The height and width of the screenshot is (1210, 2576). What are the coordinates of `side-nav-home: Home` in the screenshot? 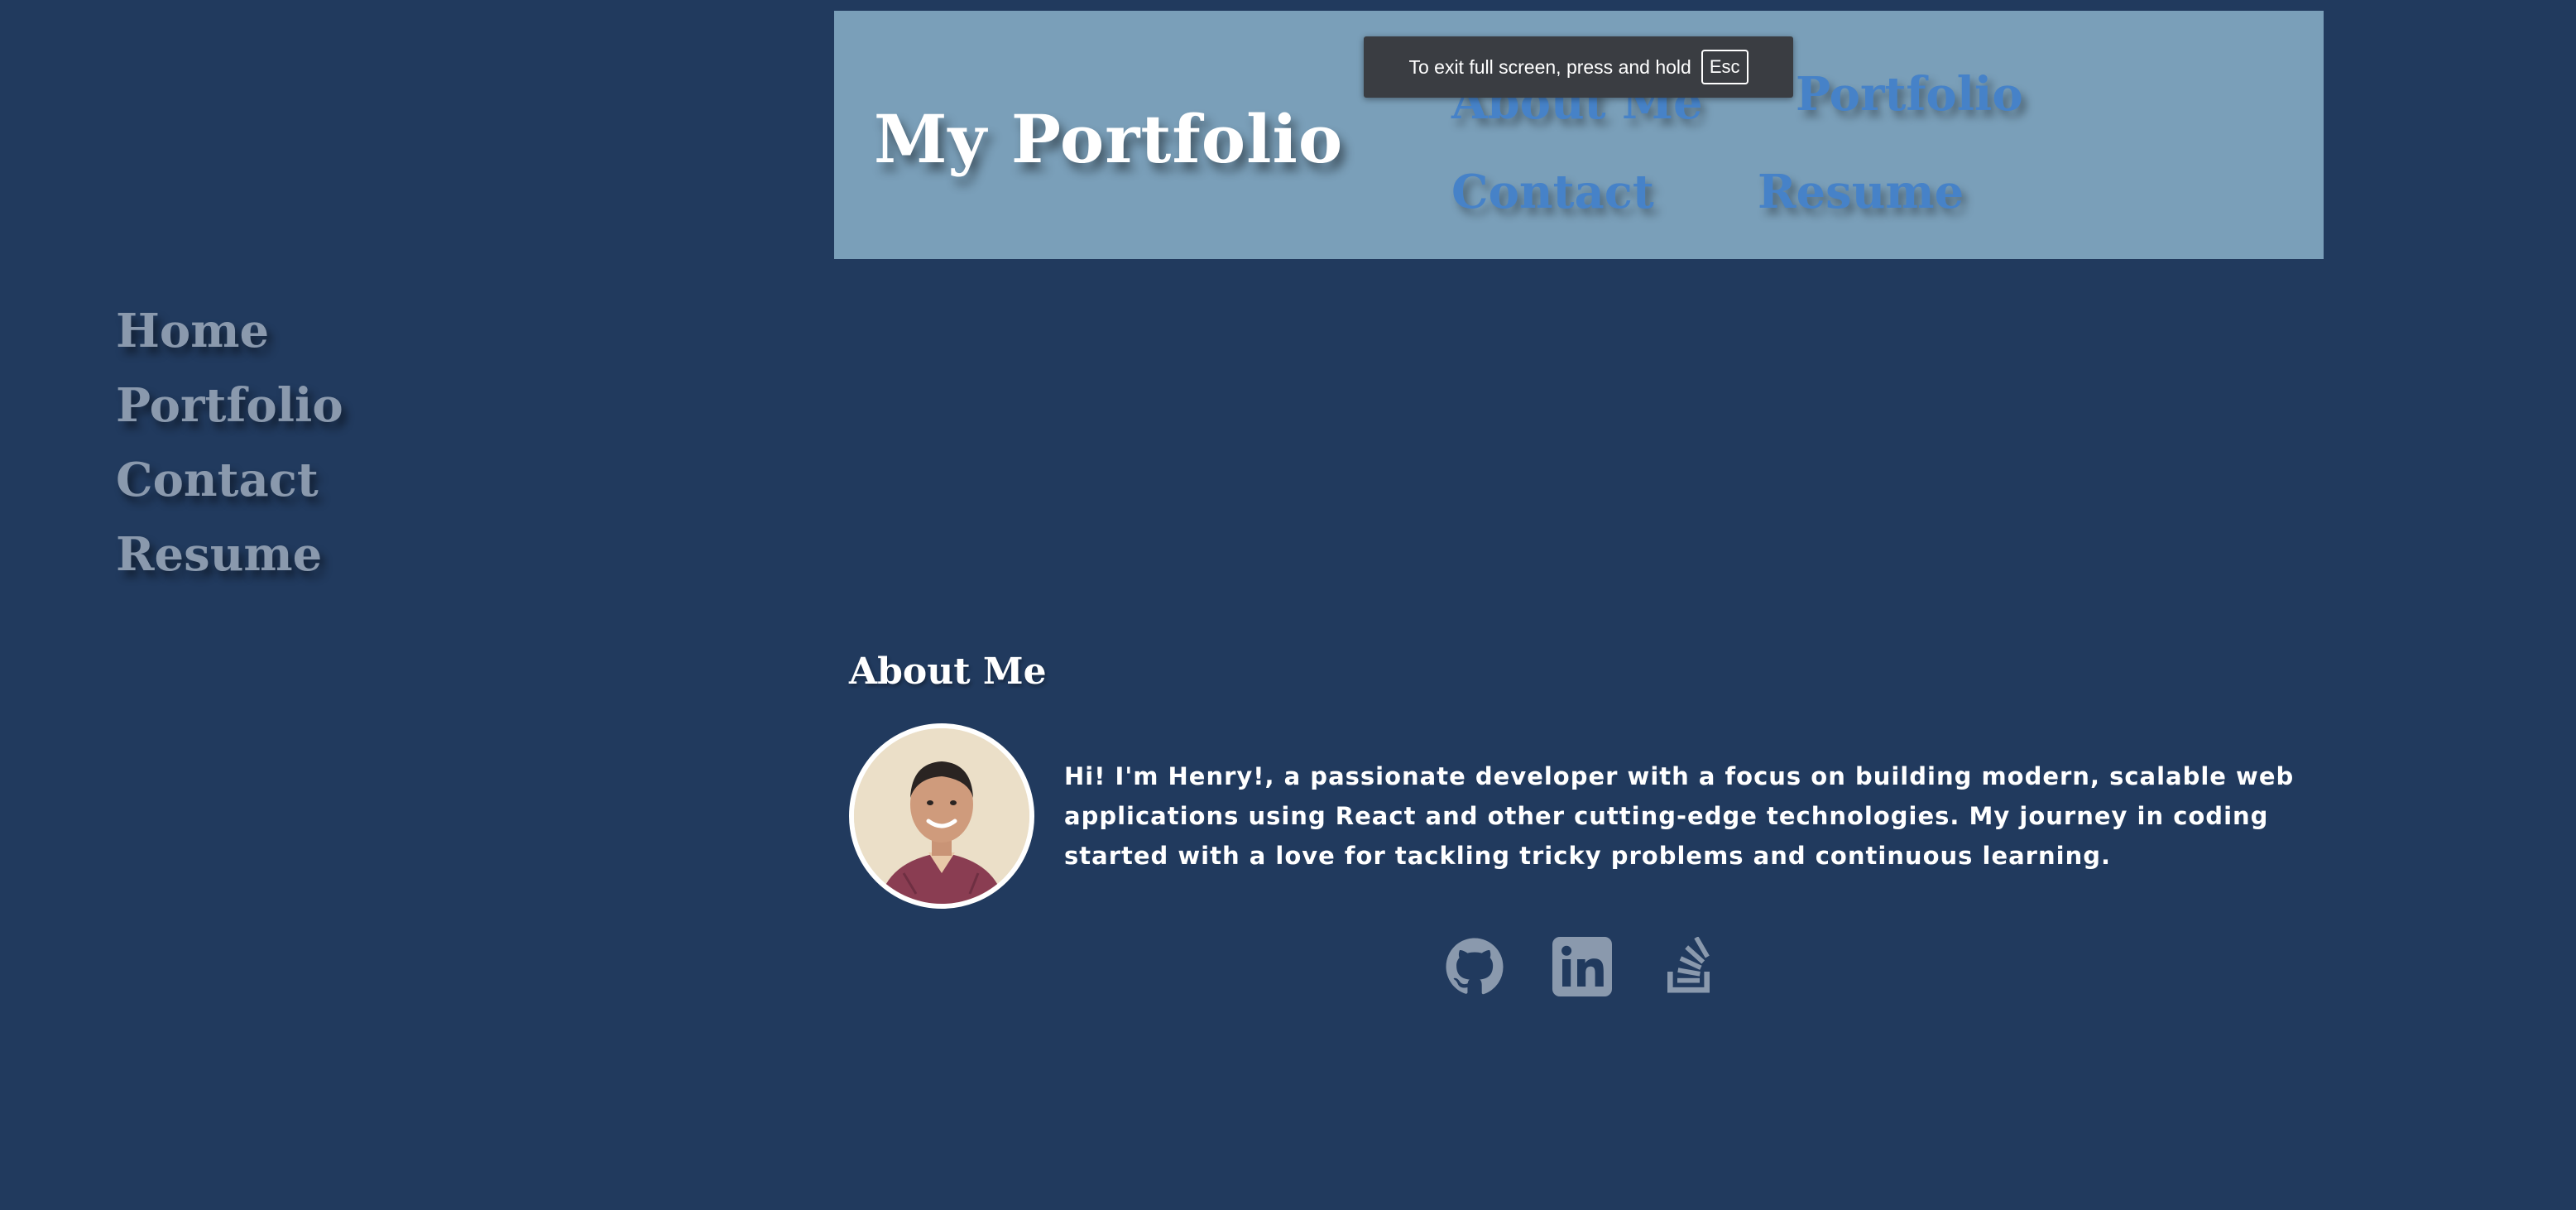 It's located at (230, 331).